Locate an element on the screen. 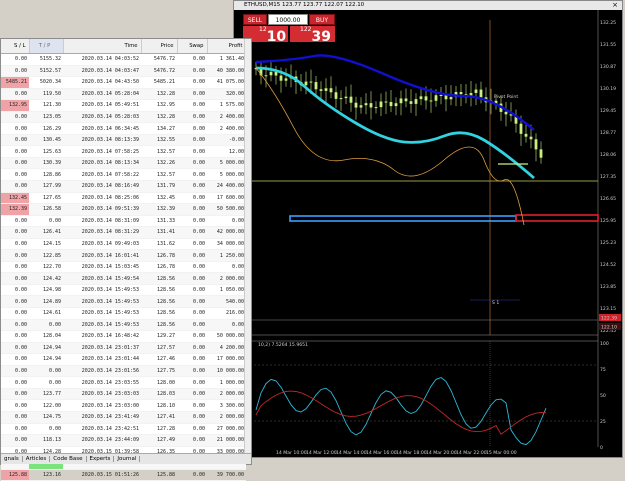  sell-button: SELL is located at coordinates (255, 19).